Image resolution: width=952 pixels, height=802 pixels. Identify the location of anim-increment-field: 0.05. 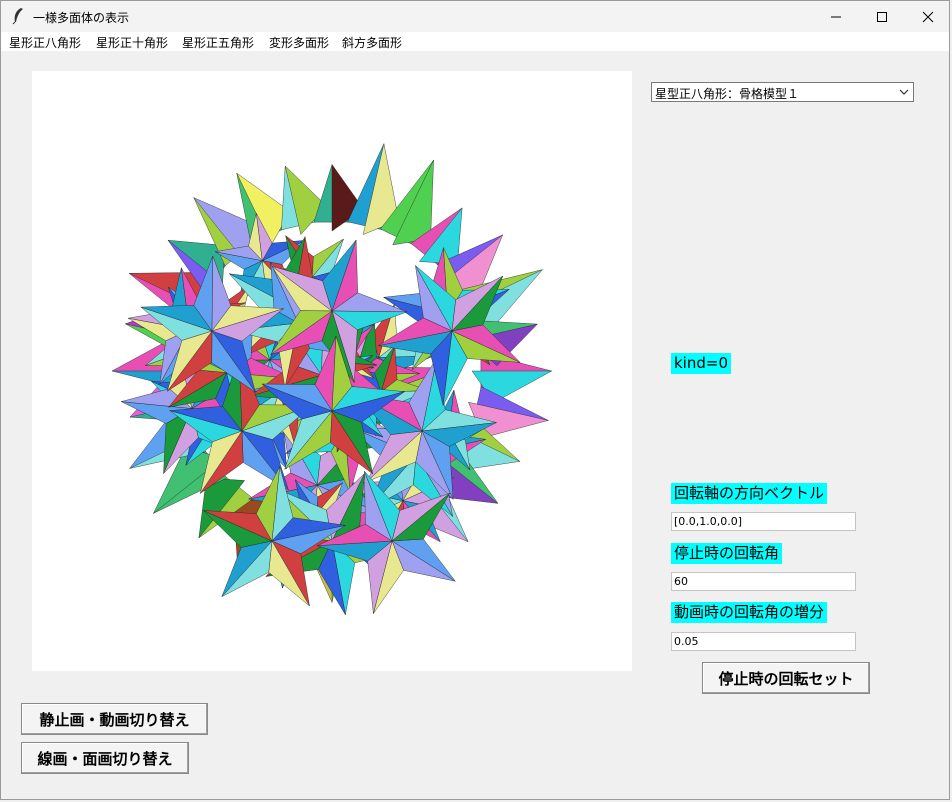
(763, 641).